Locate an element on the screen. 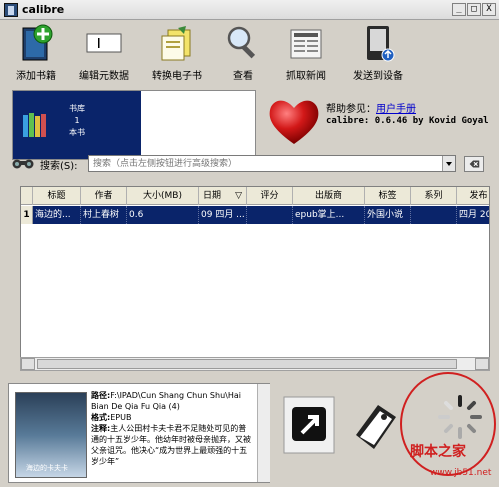  edit-metadata-label: 编辑元数据 is located at coordinates (104, 76).